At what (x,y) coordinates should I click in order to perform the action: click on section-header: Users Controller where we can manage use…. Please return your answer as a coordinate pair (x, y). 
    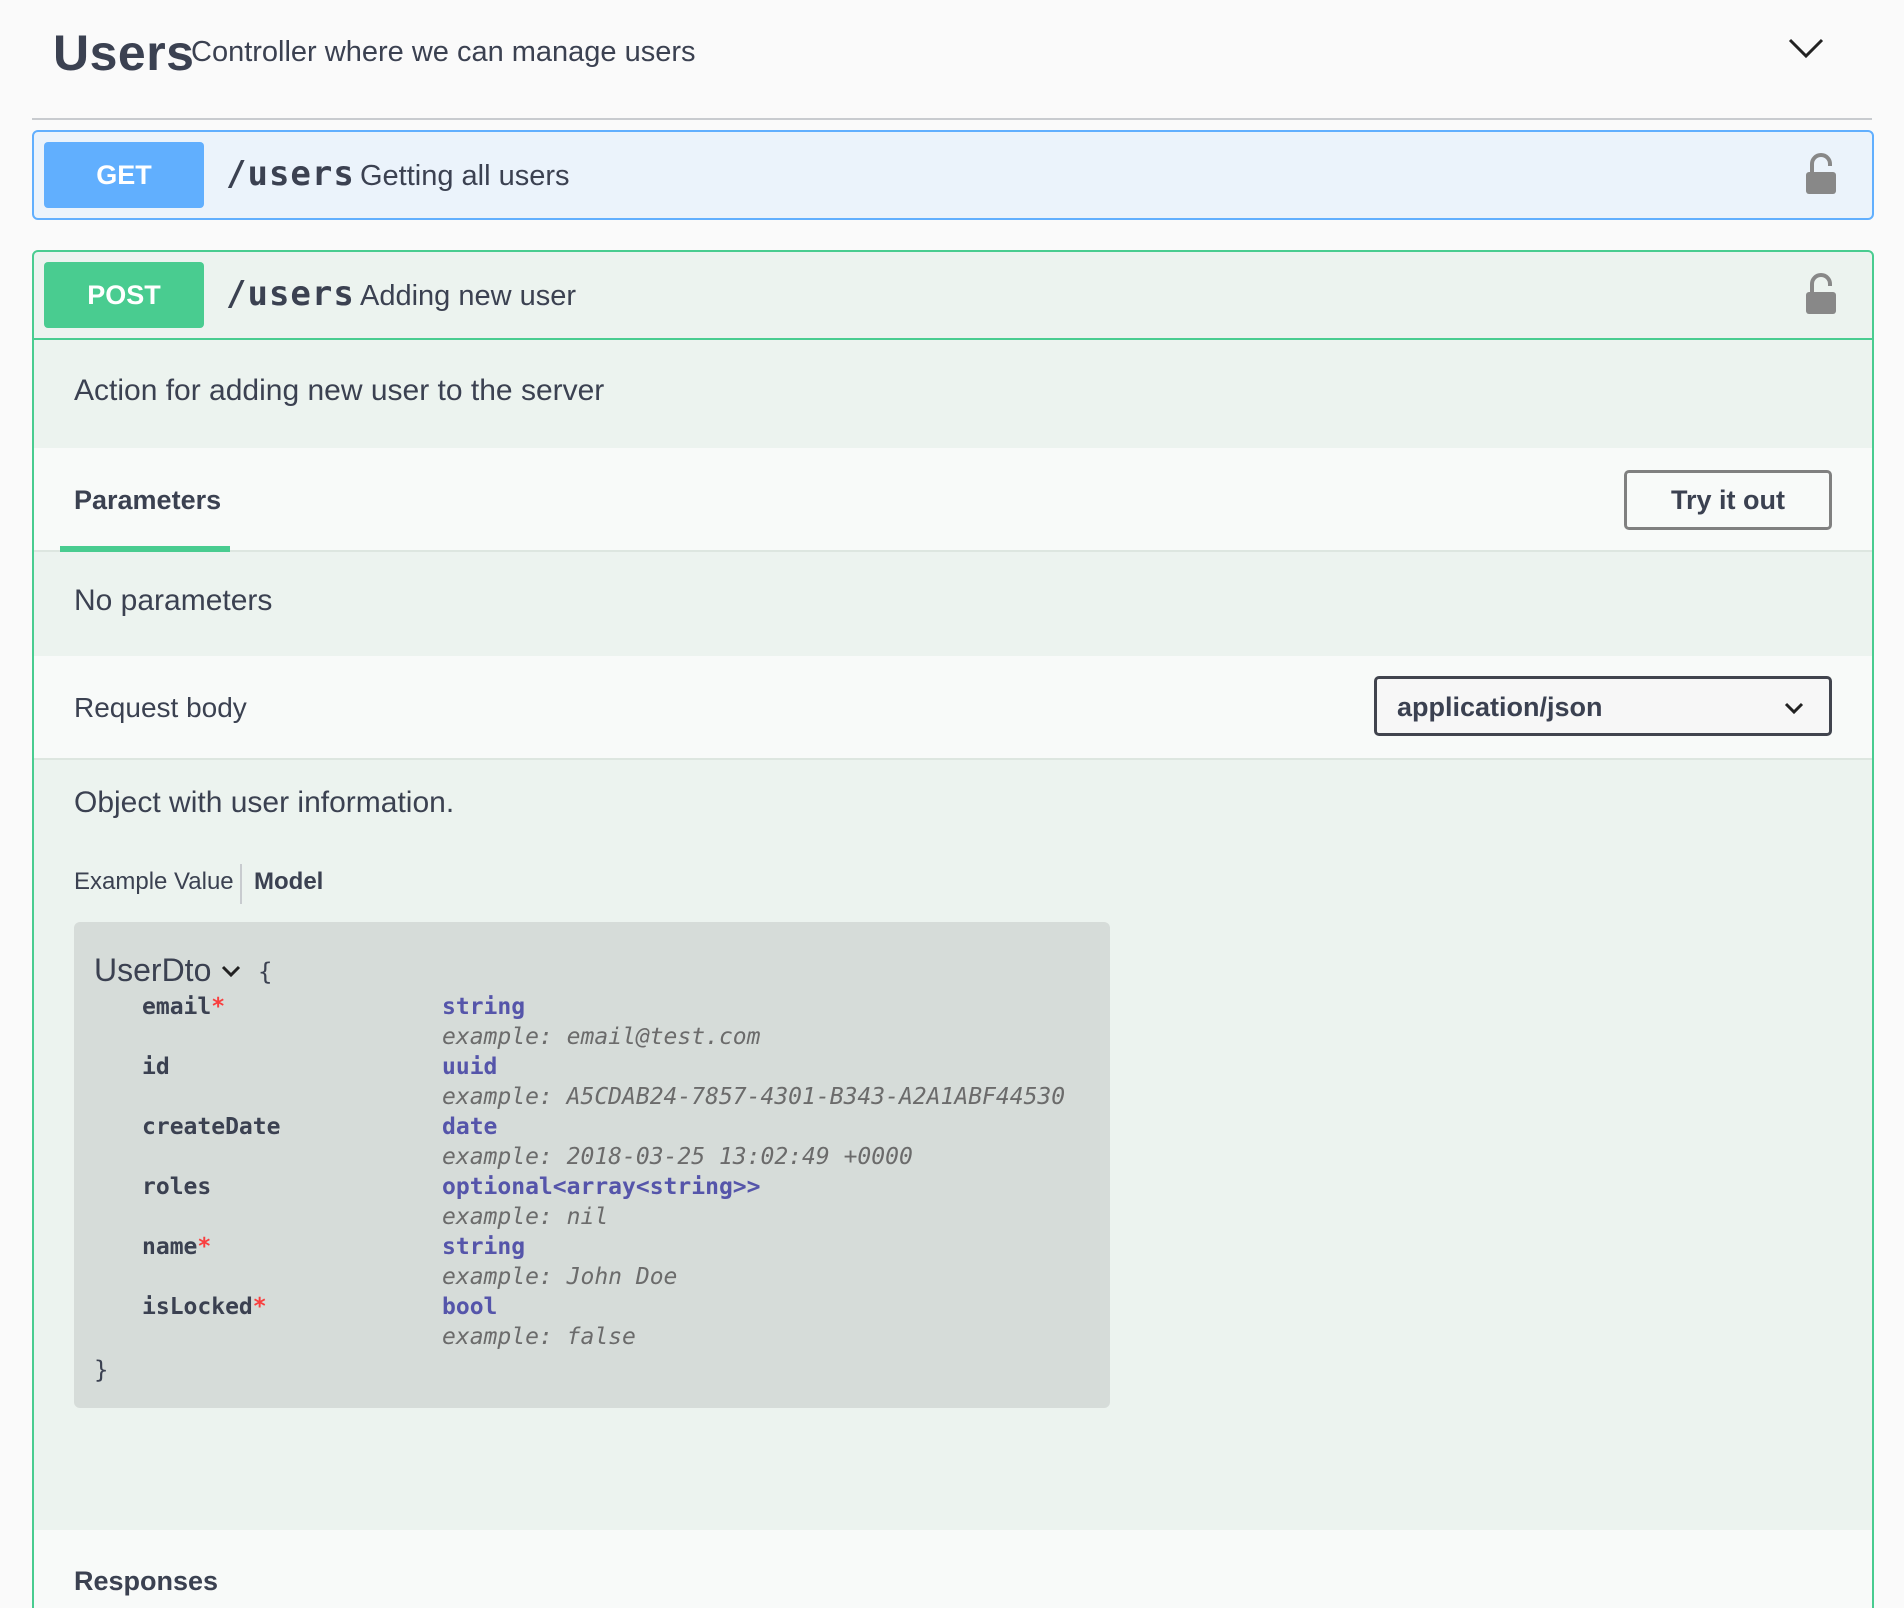
    Looking at the image, I should click on (952, 60).